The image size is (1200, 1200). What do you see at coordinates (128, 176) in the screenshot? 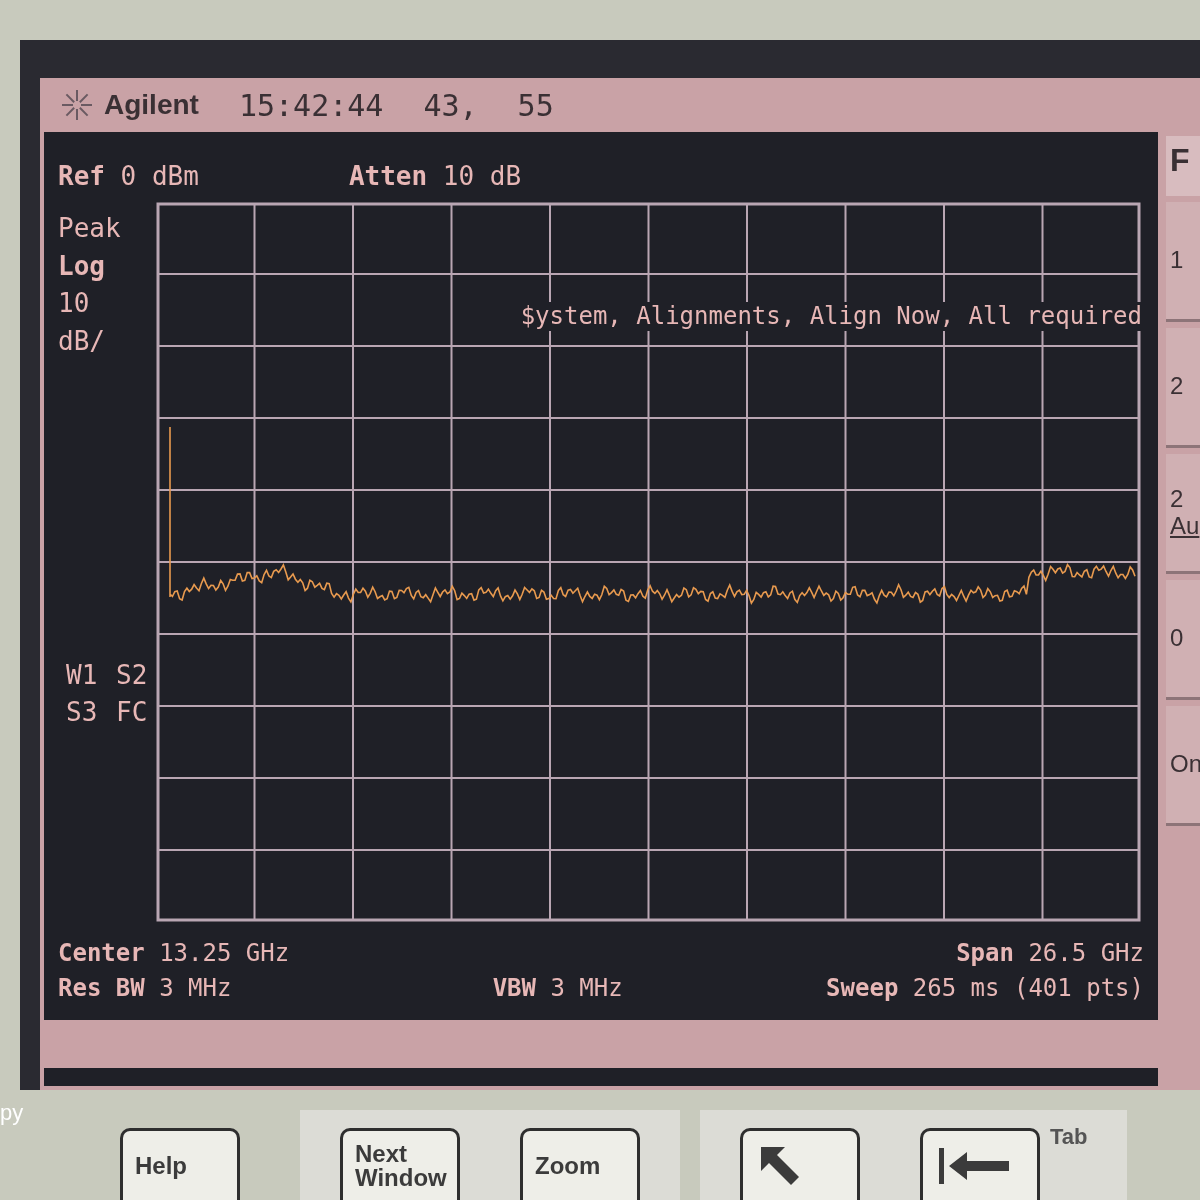
I see `ref-level-text: Ref 0 dBm` at bounding box center [128, 176].